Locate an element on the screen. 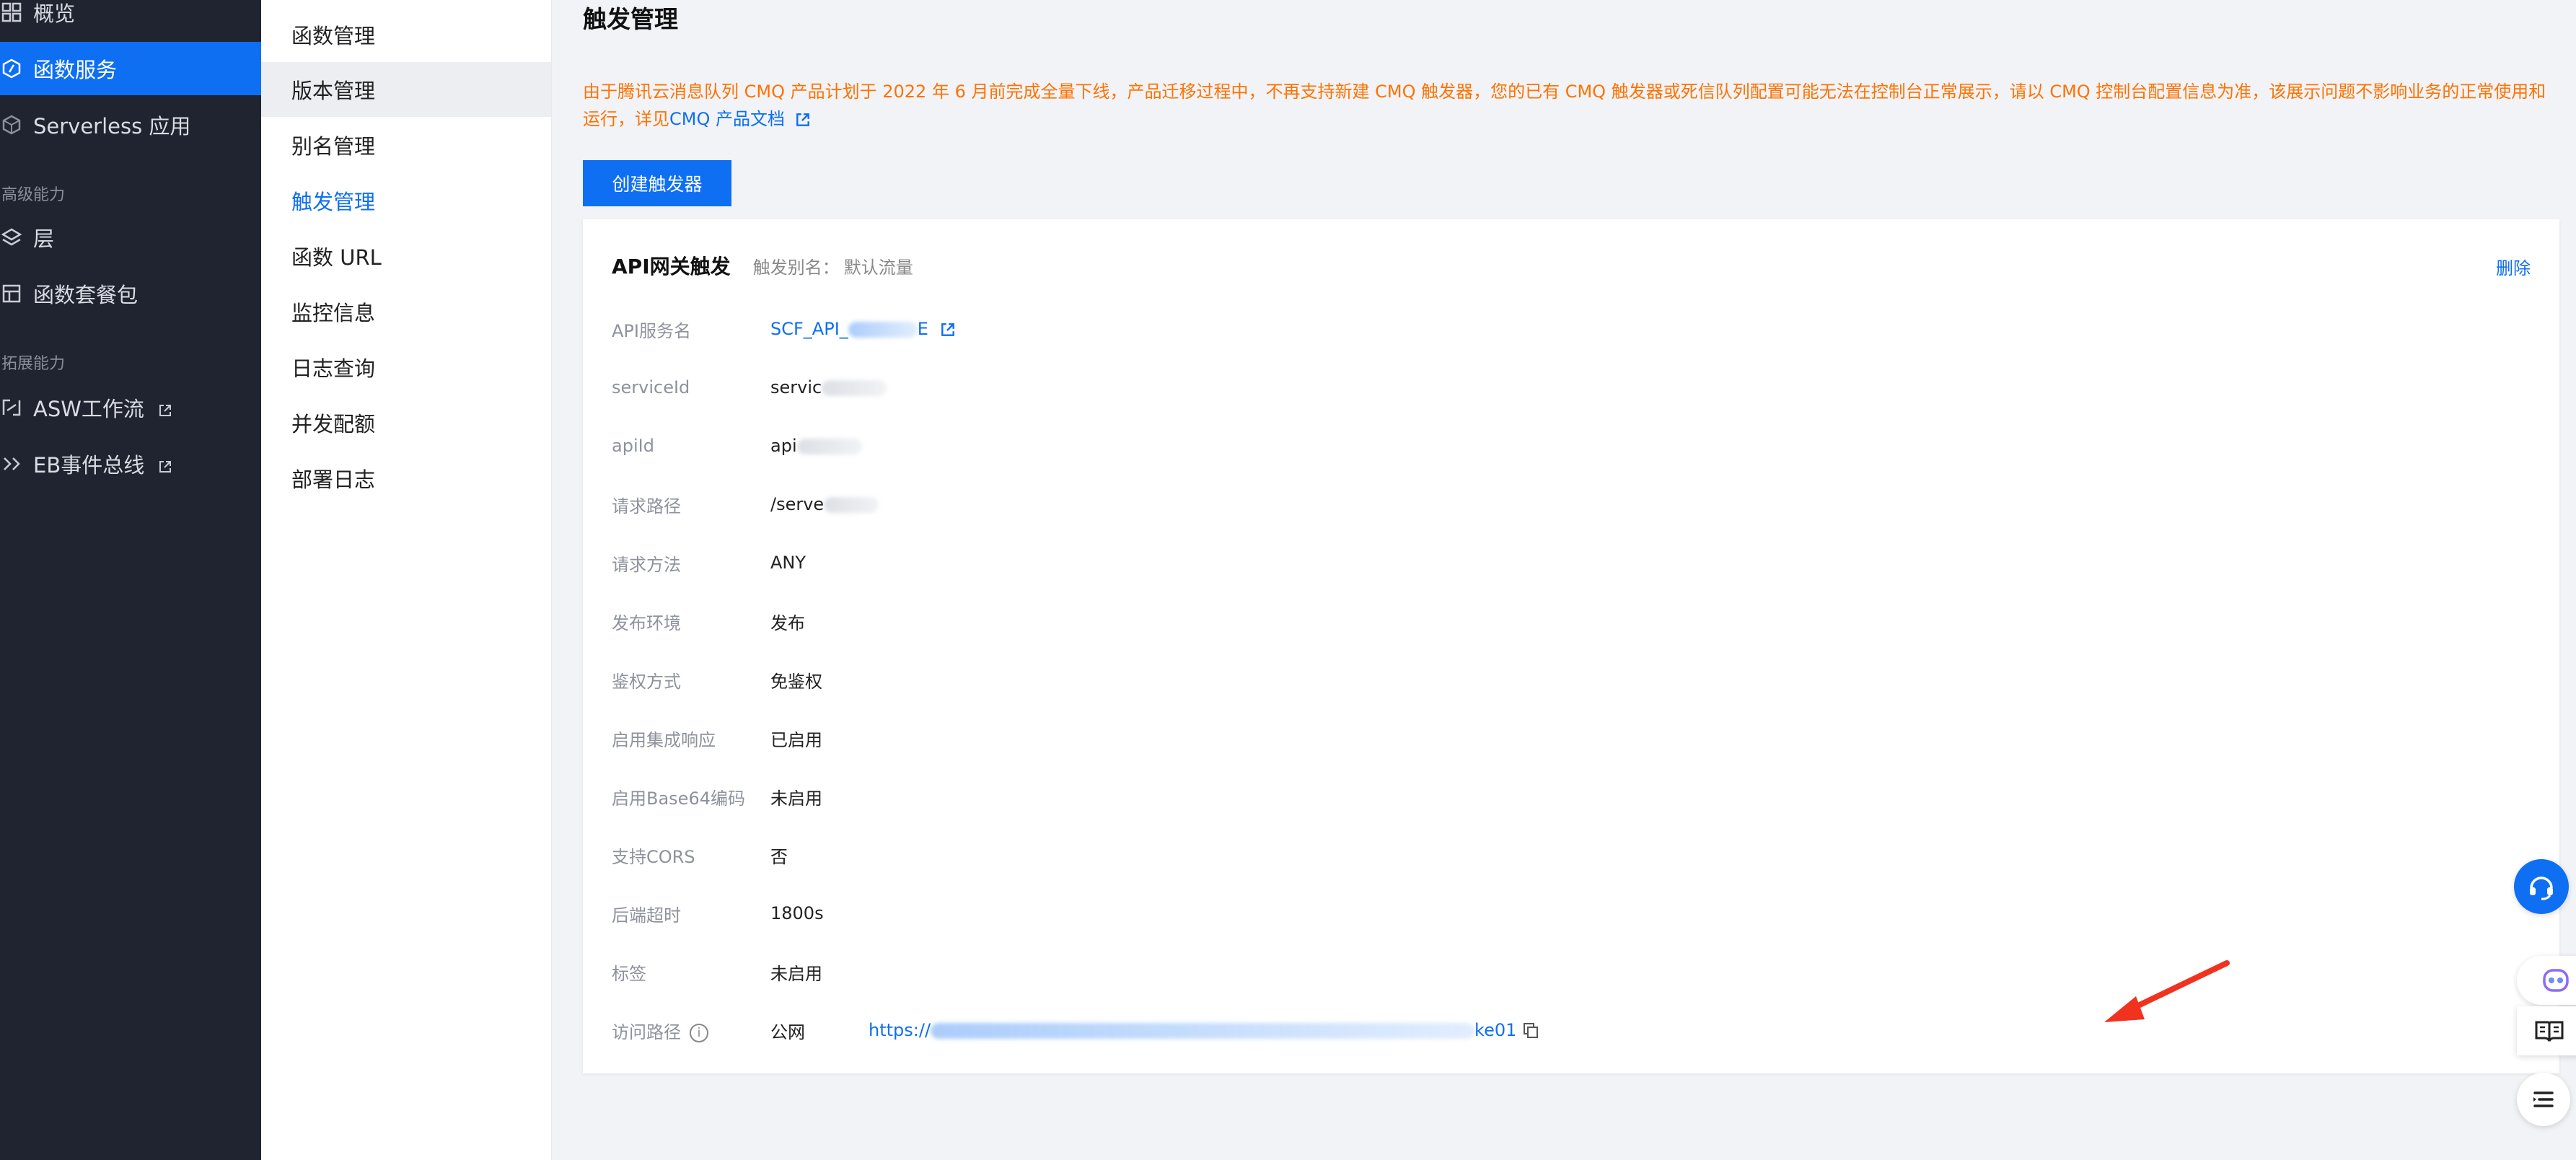 Image resolution: width=2576 pixels, height=1160 pixels. sidebar-item-function-service: 函数服务 is located at coordinates (130, 69).